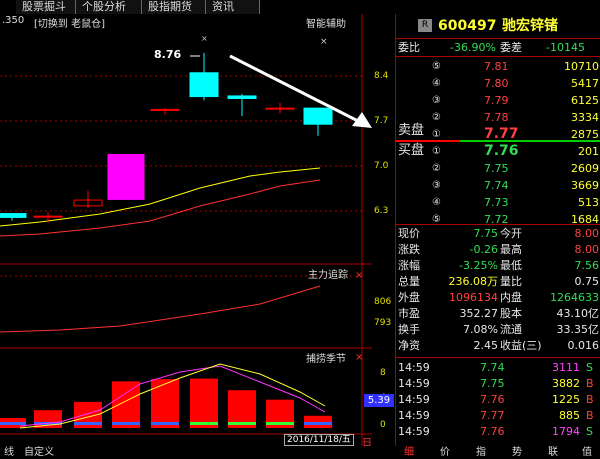 This screenshot has width=600, height=459. I want to click on tab-detail: 细, so click(409, 452).